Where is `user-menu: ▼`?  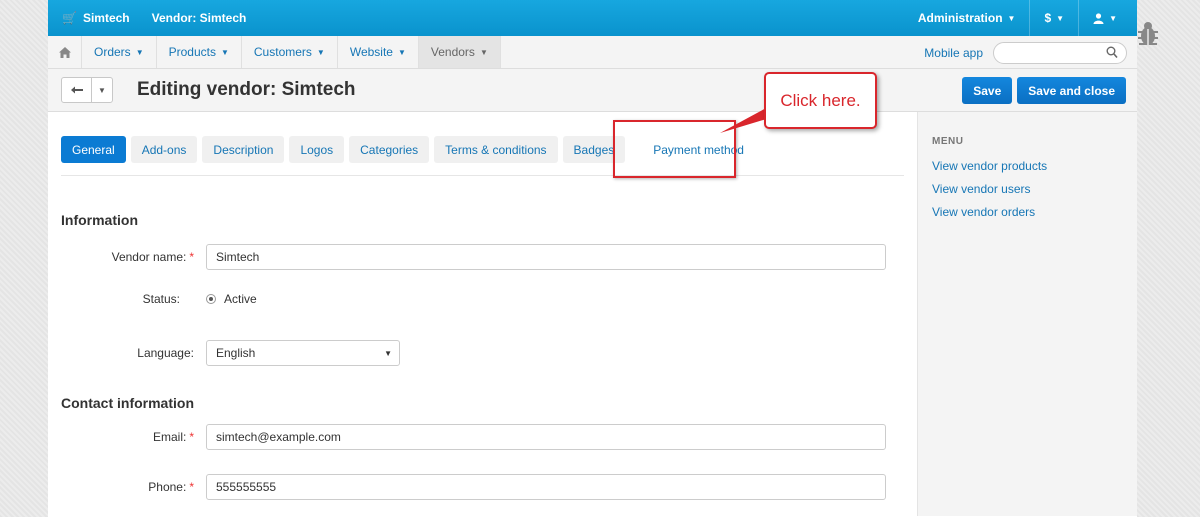 user-menu: ▼ is located at coordinates (1107, 18).